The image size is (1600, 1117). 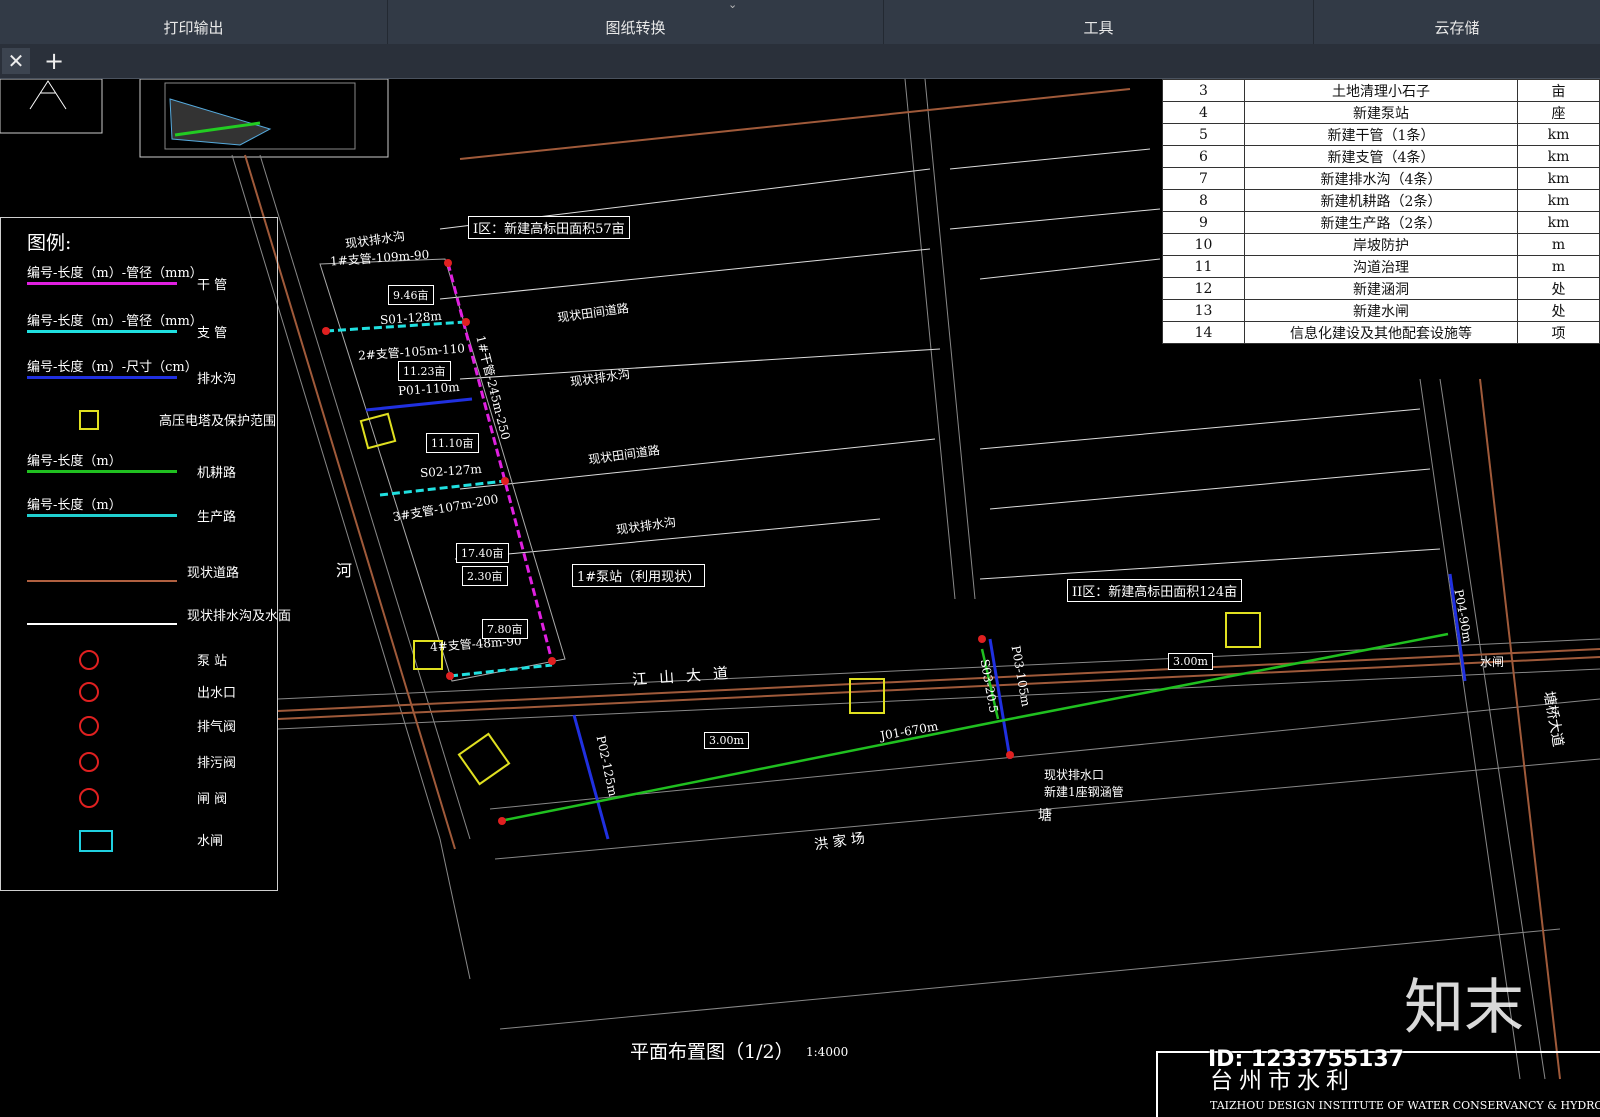 What do you see at coordinates (217, 517) in the screenshot?
I see `legend-item-label: 生产路` at bounding box center [217, 517].